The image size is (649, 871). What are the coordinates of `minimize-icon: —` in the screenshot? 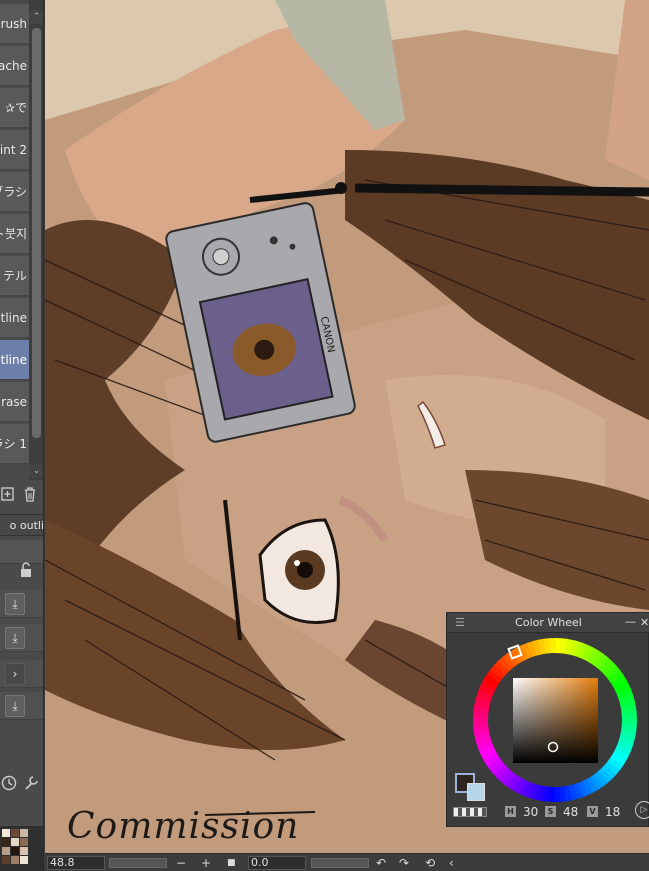 It's located at (630, 622).